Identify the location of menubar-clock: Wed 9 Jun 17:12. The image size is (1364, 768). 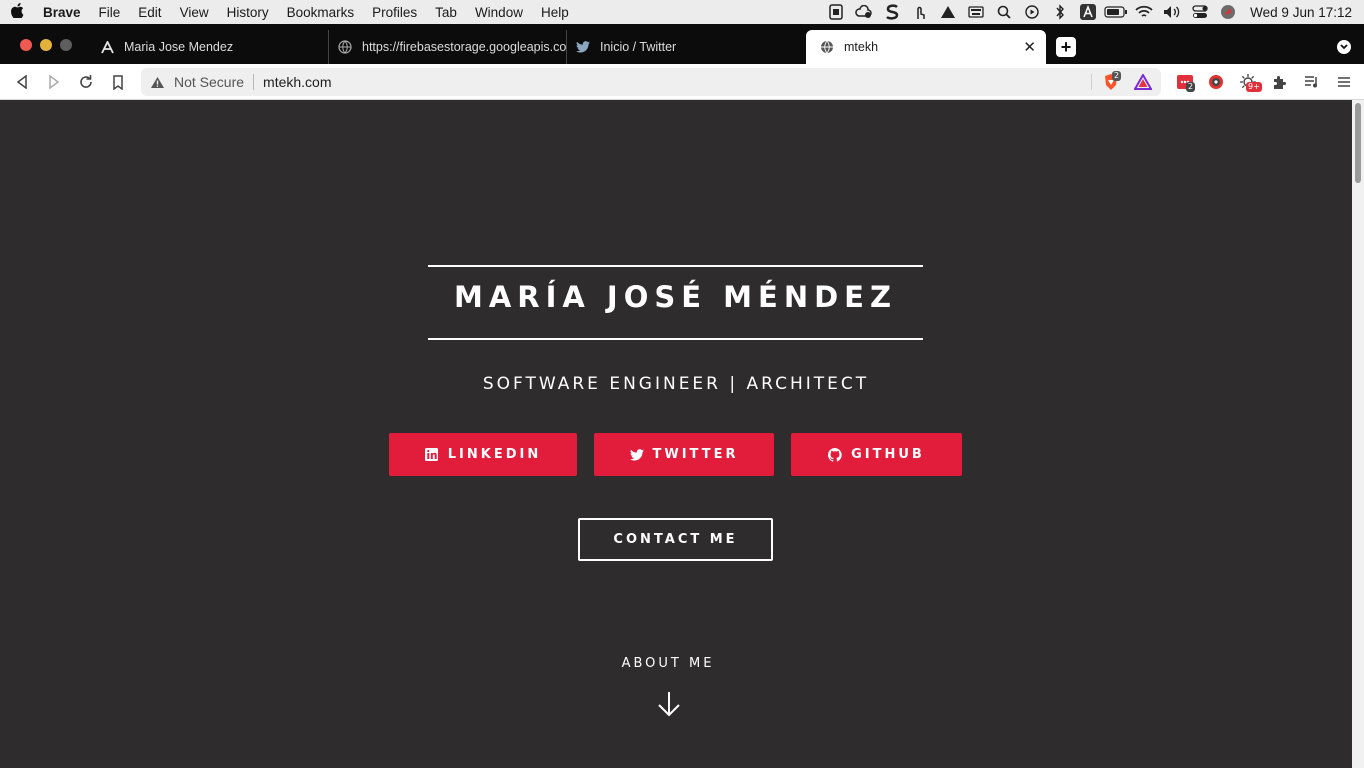
(1297, 12).